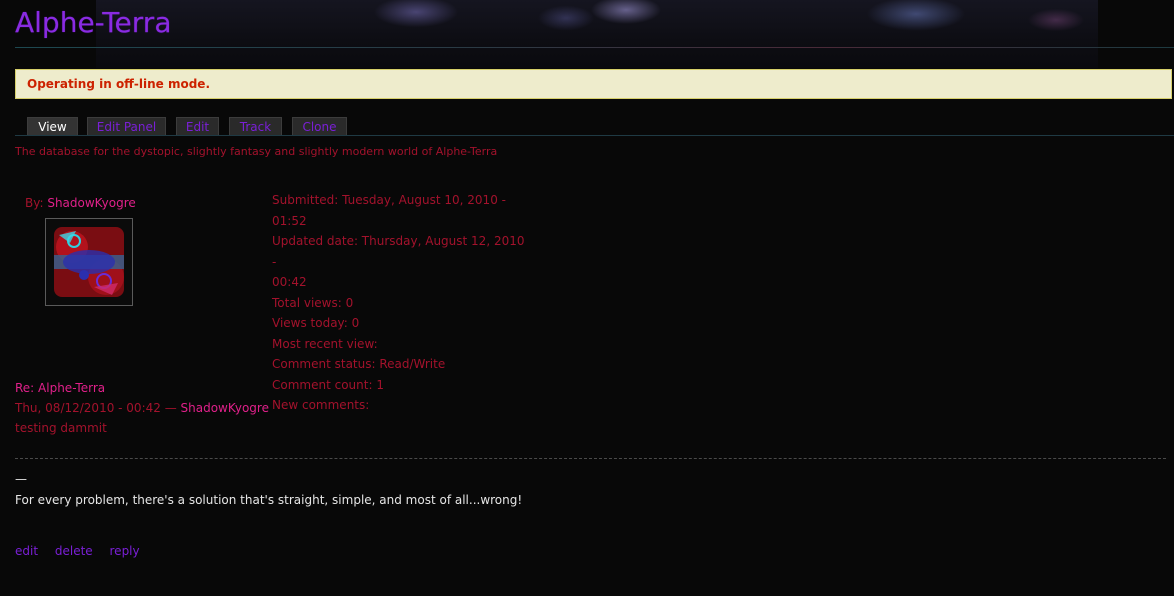 The width and height of the screenshot is (1174, 596). What do you see at coordinates (21, 479) in the screenshot?
I see `signature-dash: —` at bounding box center [21, 479].